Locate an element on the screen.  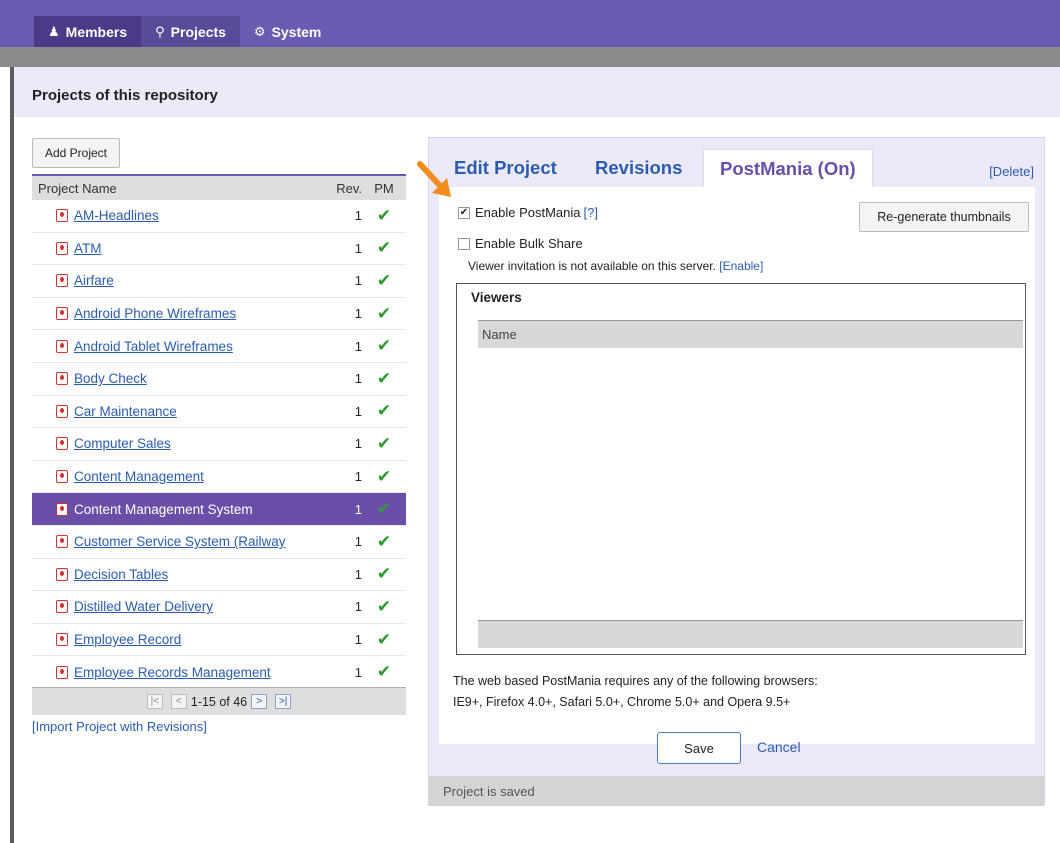
column-header-pm: PM is located at coordinates (384, 188).